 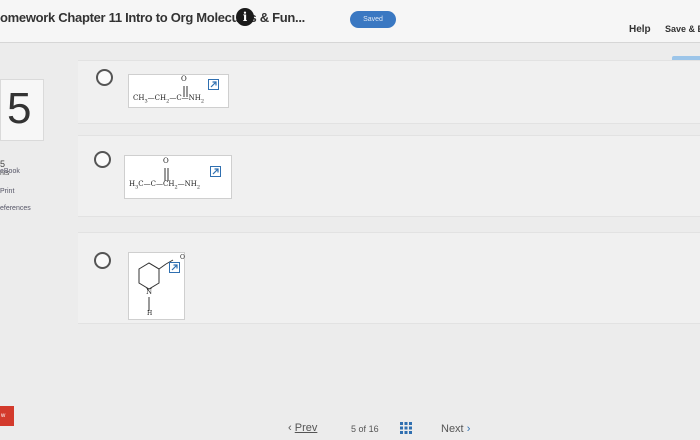 What do you see at coordinates (184, 79) in the screenshot?
I see `structure-1-top-atom: O` at bounding box center [184, 79].